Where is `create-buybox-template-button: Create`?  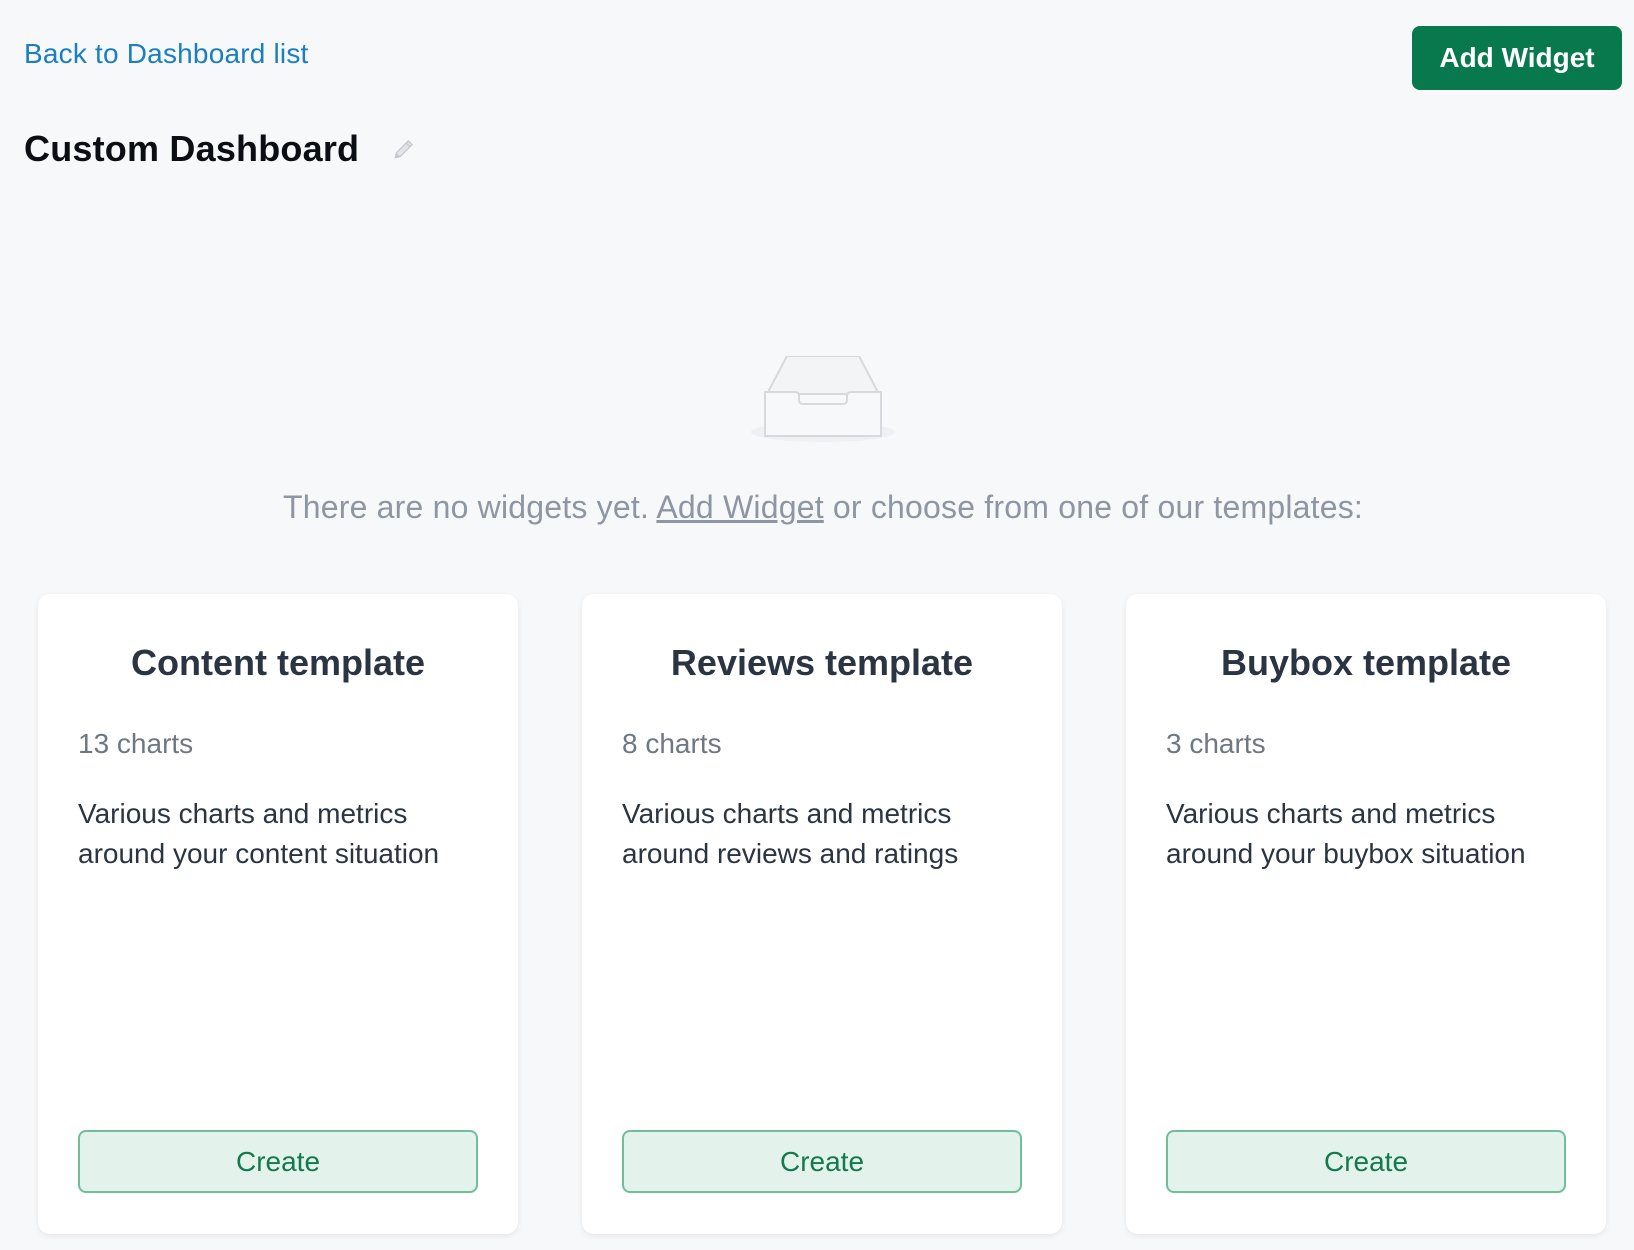 create-buybox-template-button: Create is located at coordinates (1366, 1161).